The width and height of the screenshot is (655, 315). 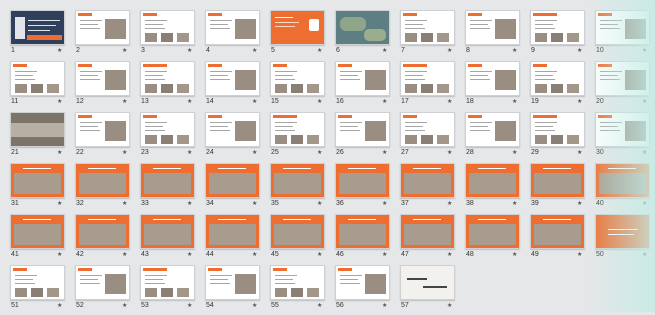 I want to click on slide-thumbnail: 36 ★, so click(x=366, y=188).